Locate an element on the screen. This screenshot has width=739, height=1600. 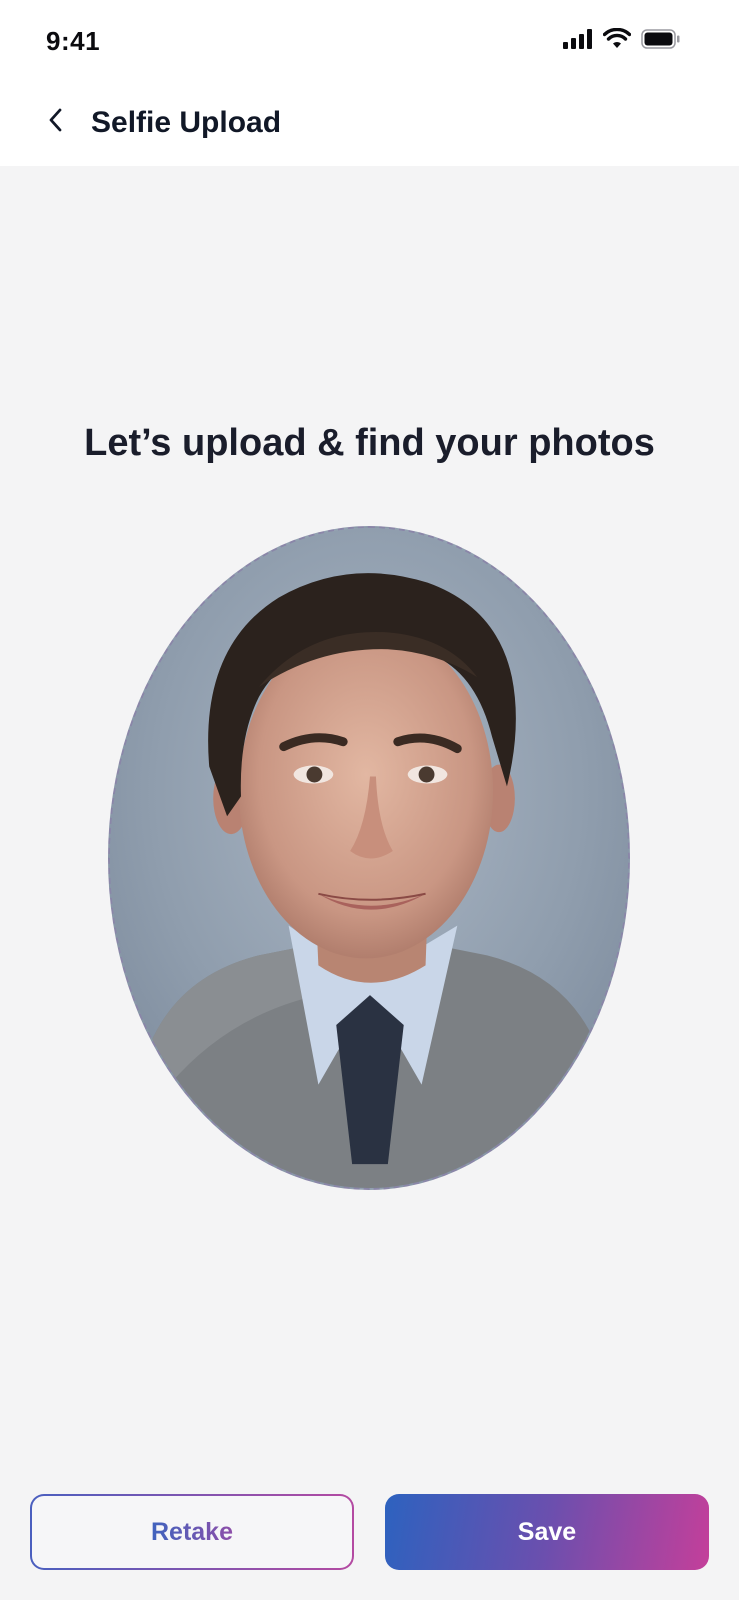
retake-label: Retake is located at coordinates (192, 1531).